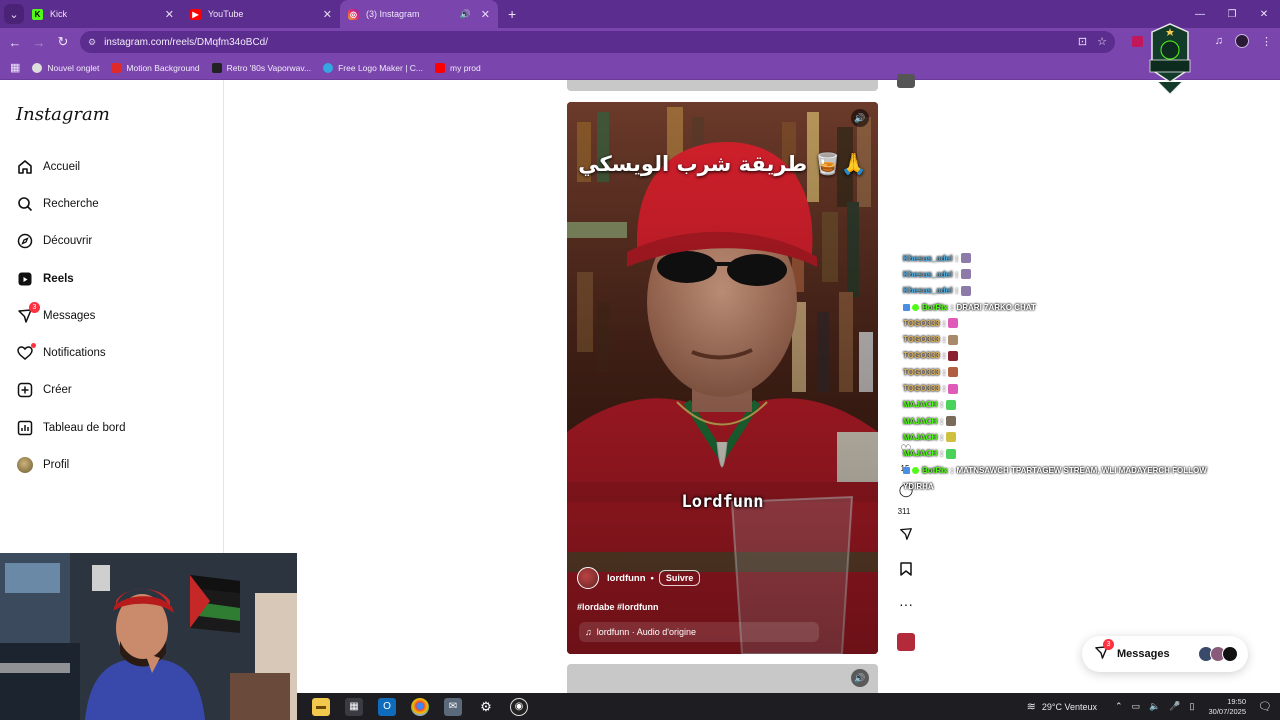 The width and height of the screenshot is (1280, 720). What do you see at coordinates (420, 706) in the screenshot?
I see `chrome-icon` at bounding box center [420, 706].